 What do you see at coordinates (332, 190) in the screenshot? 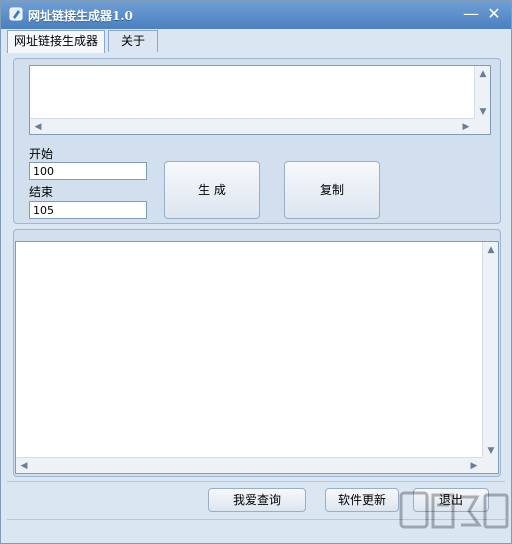
I see `copy-button: 复制` at bounding box center [332, 190].